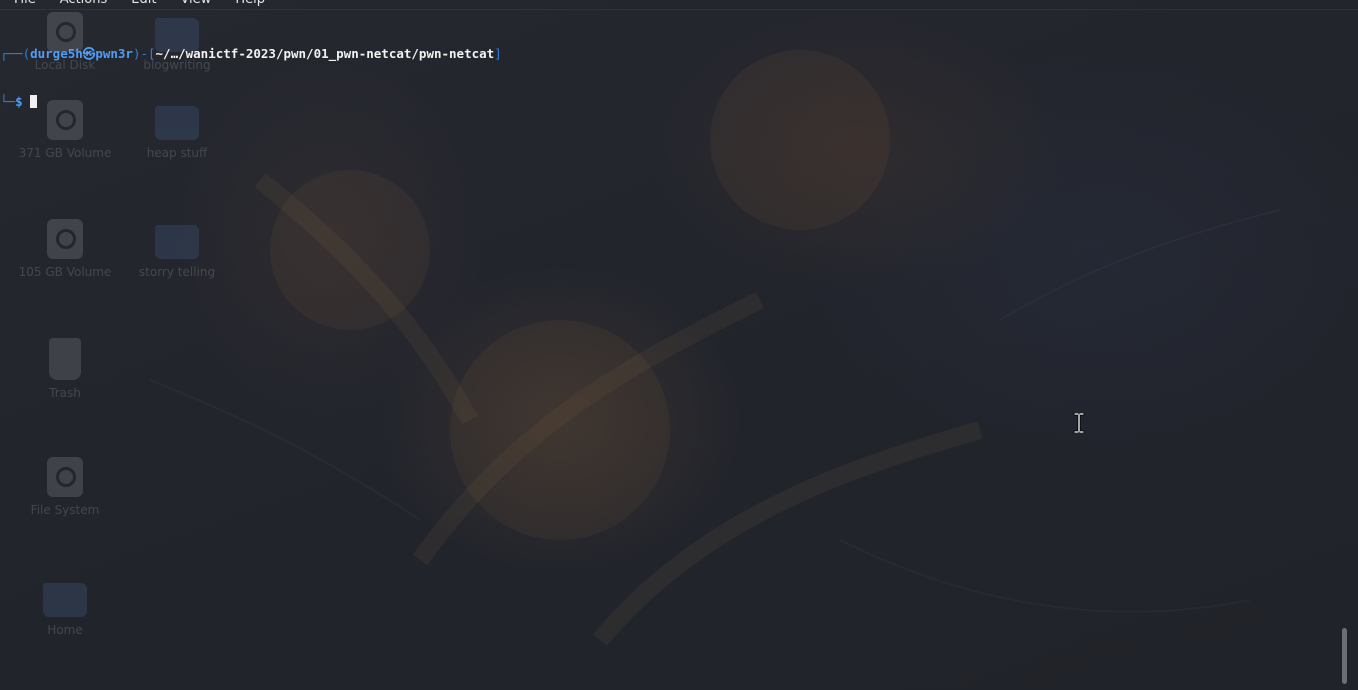  What do you see at coordinates (193, 4) in the screenshot?
I see `menu-view: View` at bounding box center [193, 4].